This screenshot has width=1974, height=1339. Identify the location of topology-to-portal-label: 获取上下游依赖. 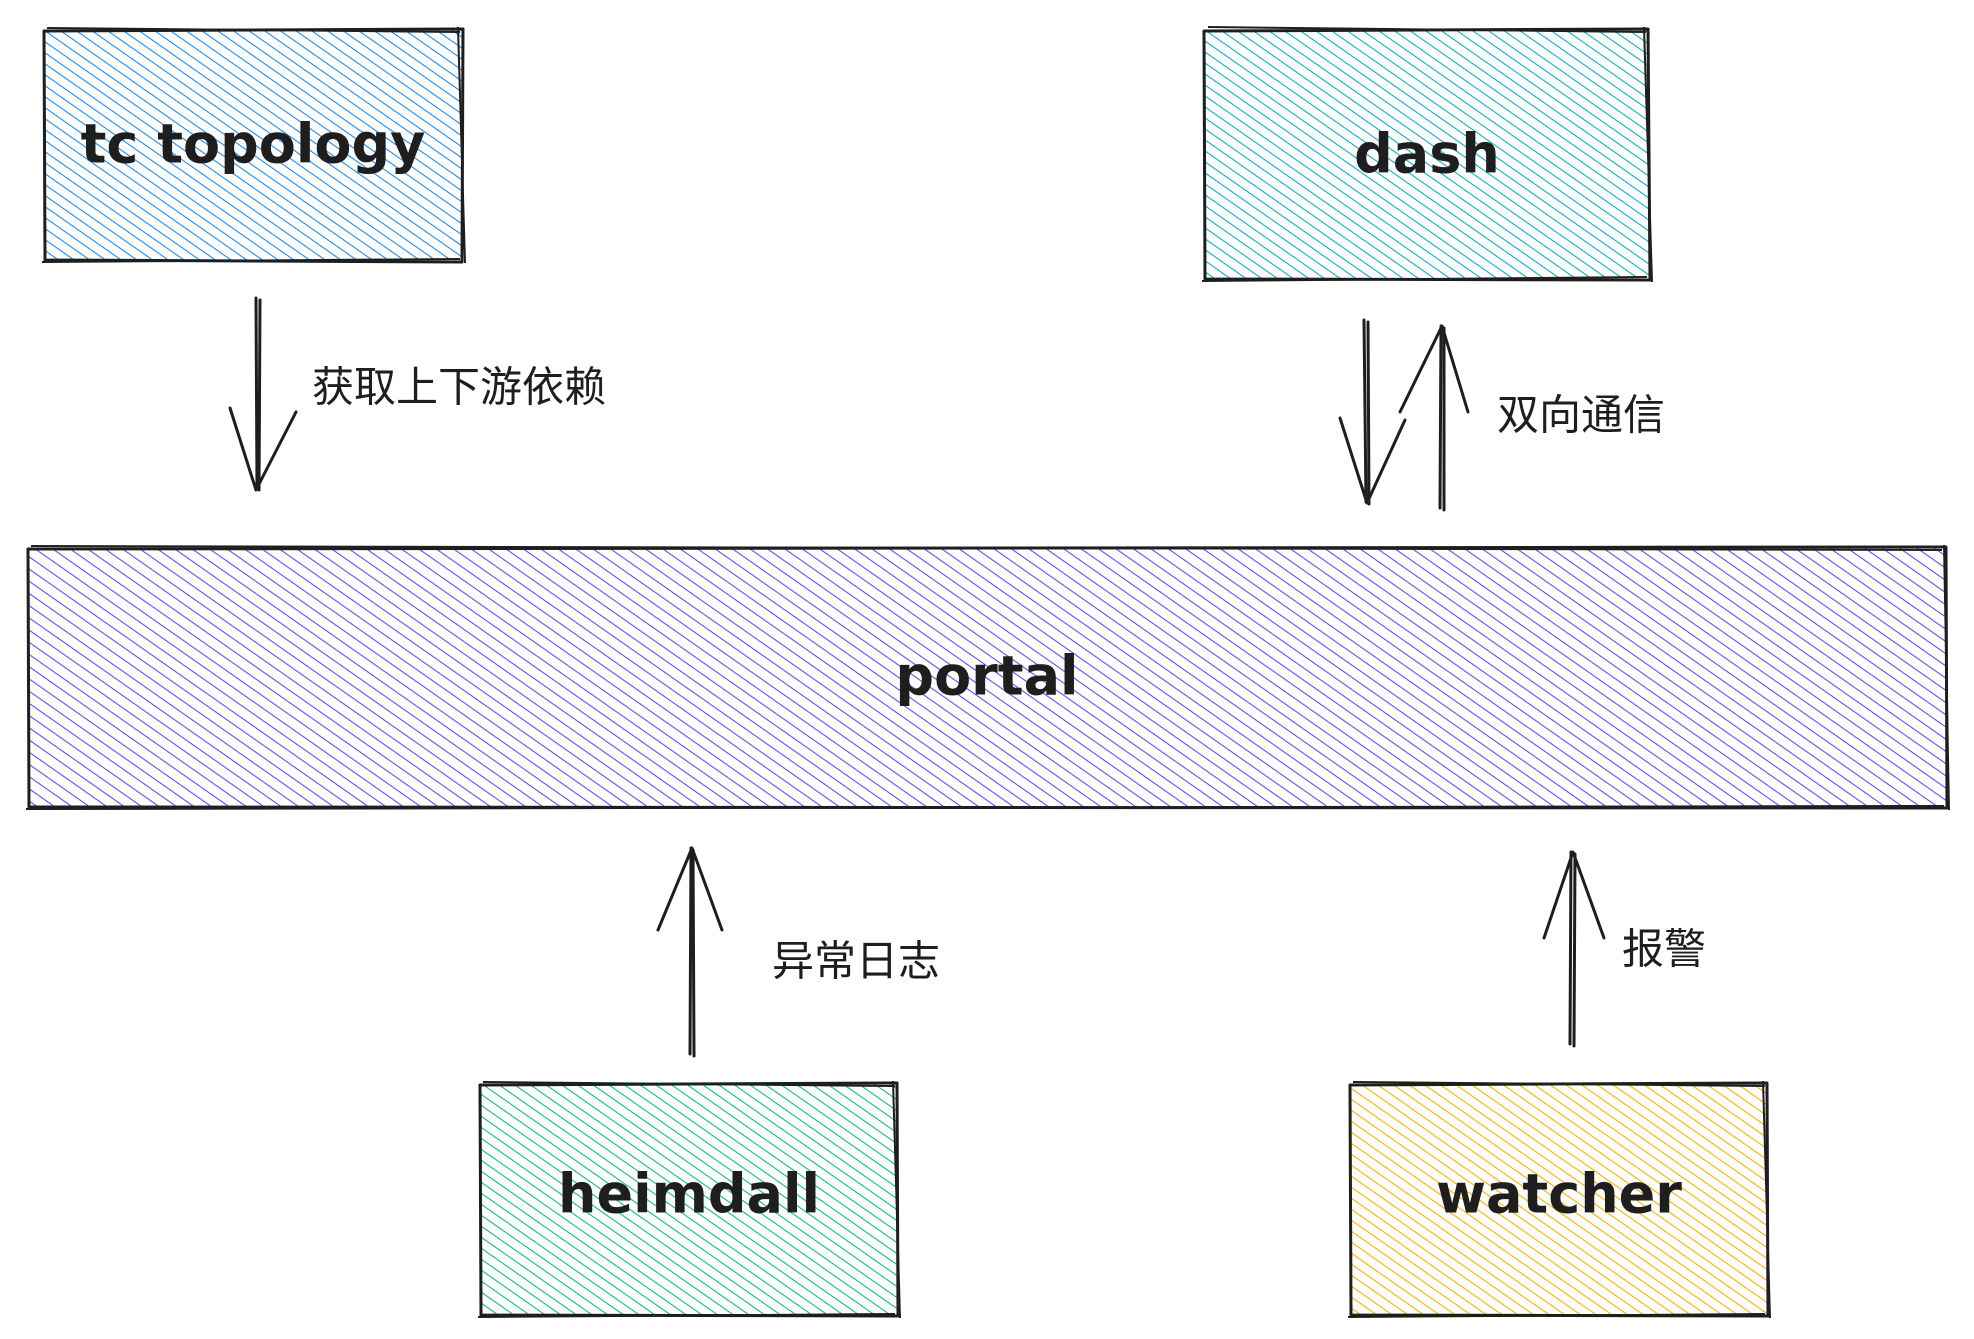
(459, 387).